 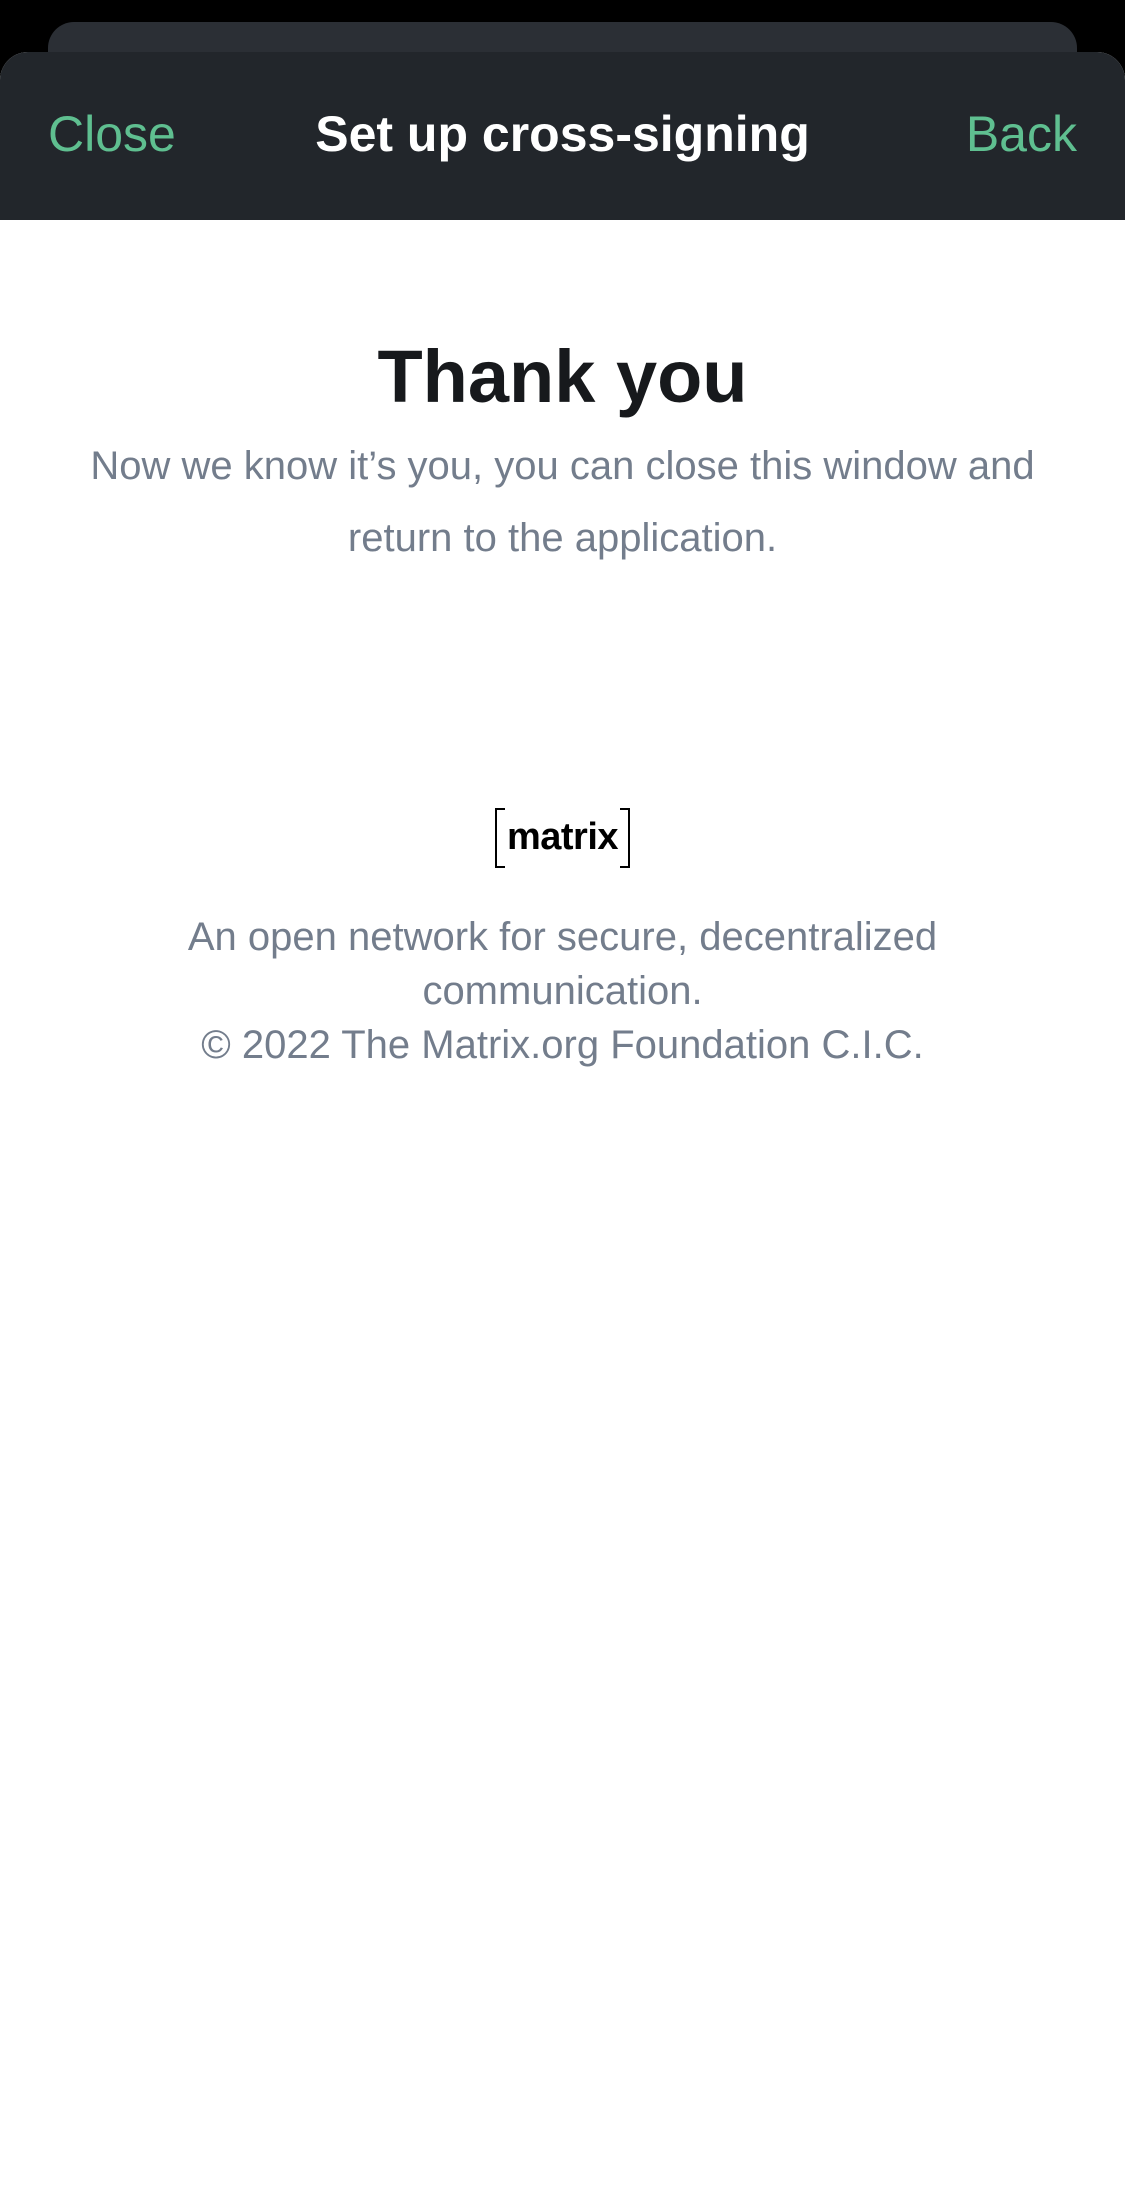 I want to click on back-button: Back, so click(x=1021, y=134).